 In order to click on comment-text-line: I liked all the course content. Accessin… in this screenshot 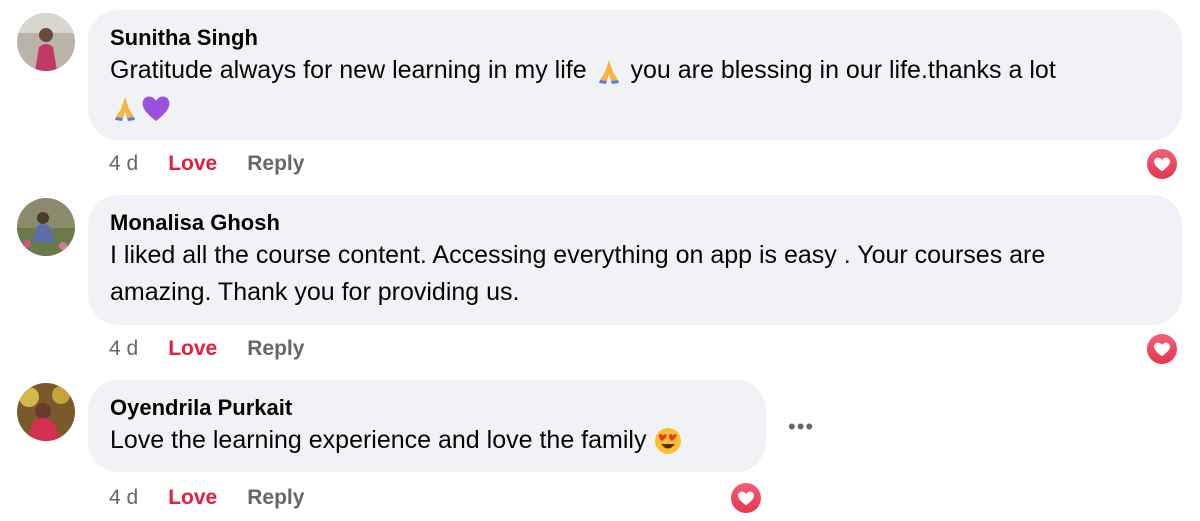, I will do `click(578, 255)`.